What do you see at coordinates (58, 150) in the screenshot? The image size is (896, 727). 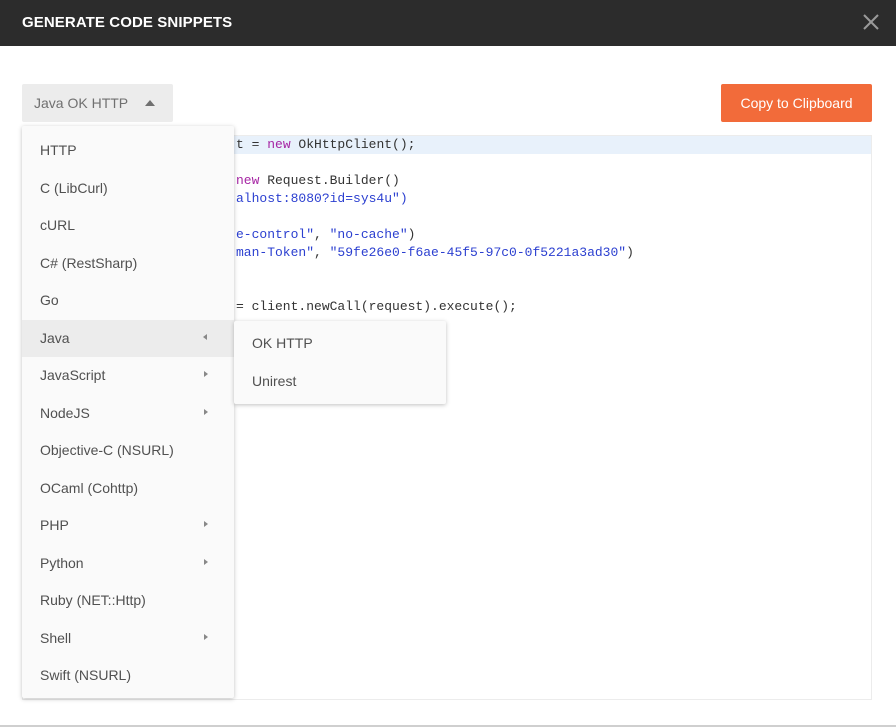 I see `language-menu-item-label: HTTP` at bounding box center [58, 150].